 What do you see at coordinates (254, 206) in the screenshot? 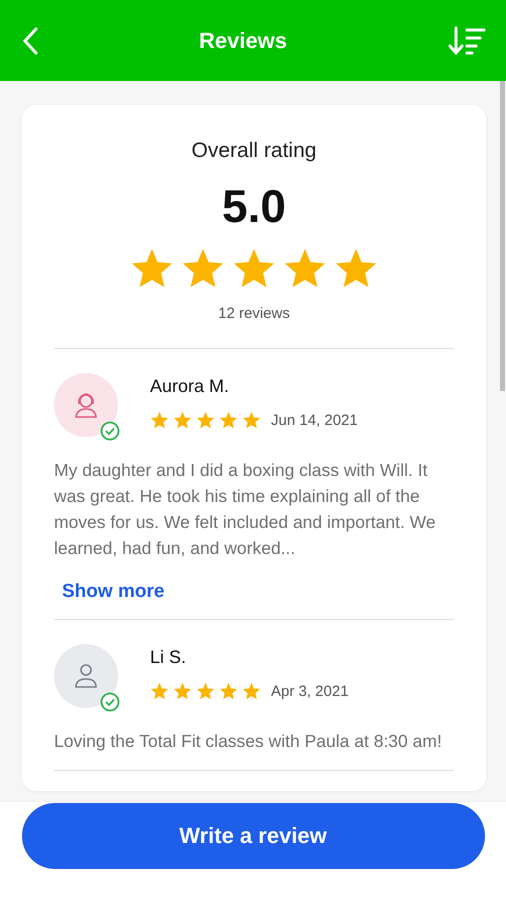
I see `rating-score: 5.0` at bounding box center [254, 206].